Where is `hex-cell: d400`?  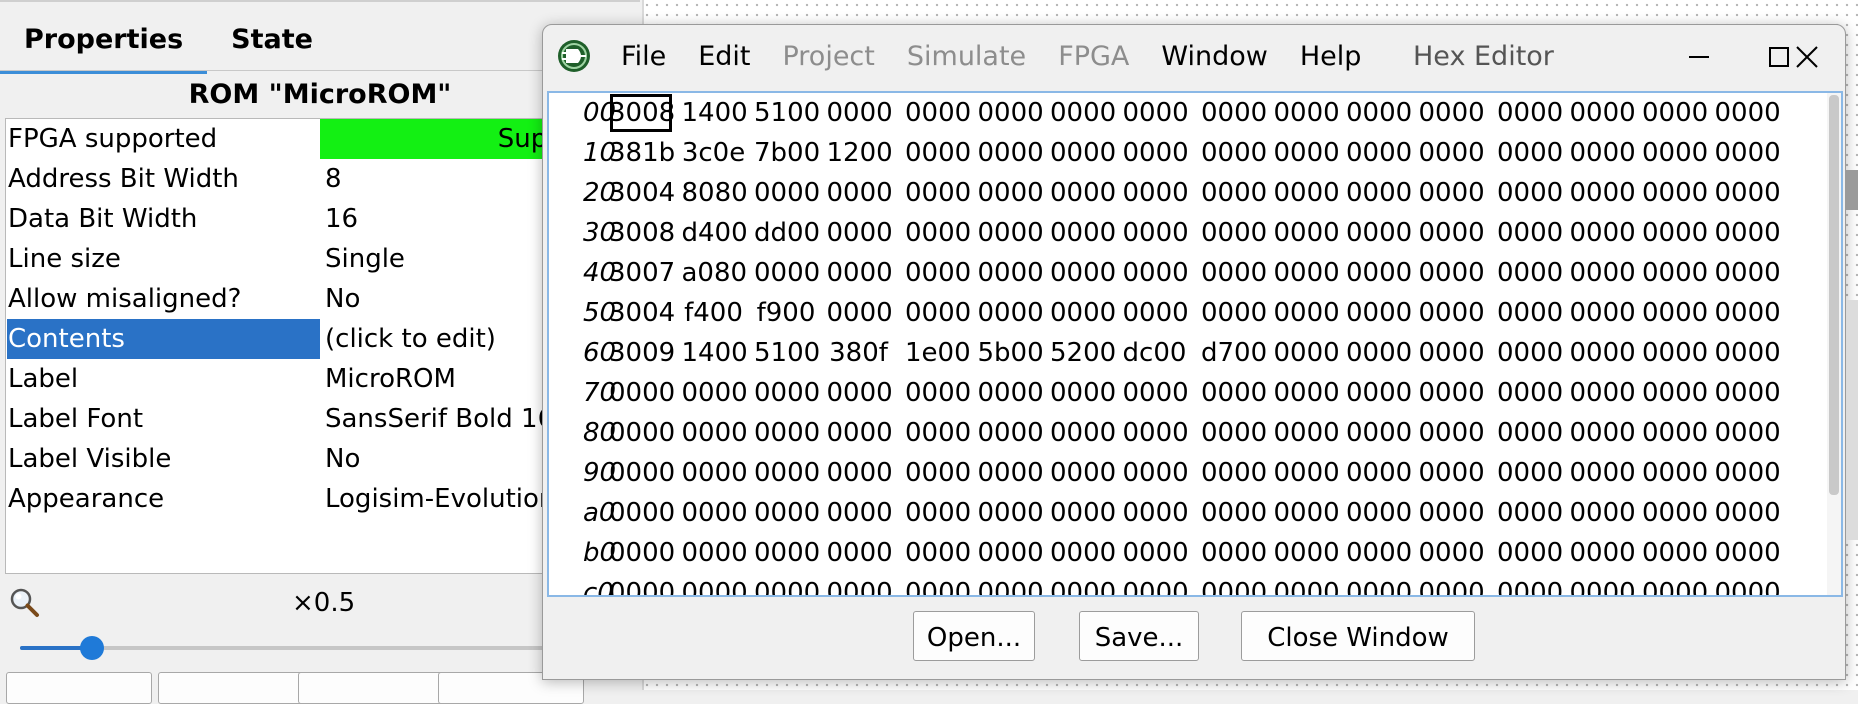
hex-cell: d400 is located at coordinates (715, 233).